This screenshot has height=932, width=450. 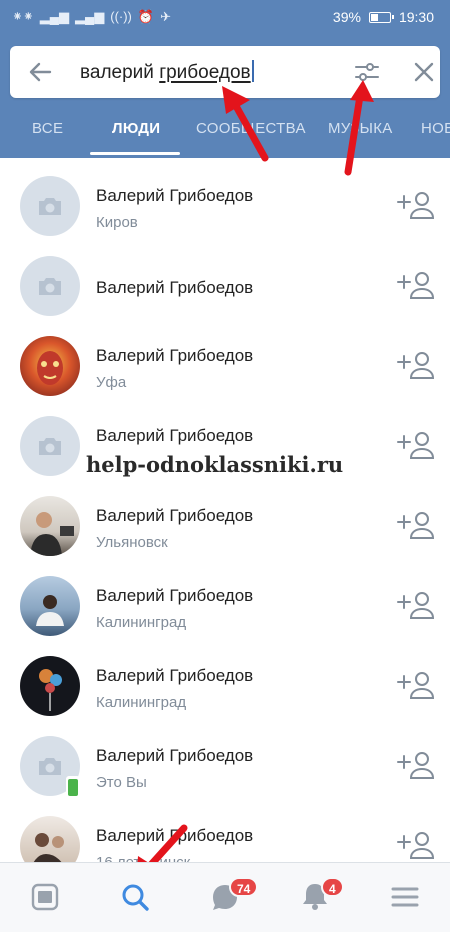 What do you see at coordinates (332, 887) in the screenshot?
I see `notifications-badge: 4` at bounding box center [332, 887].